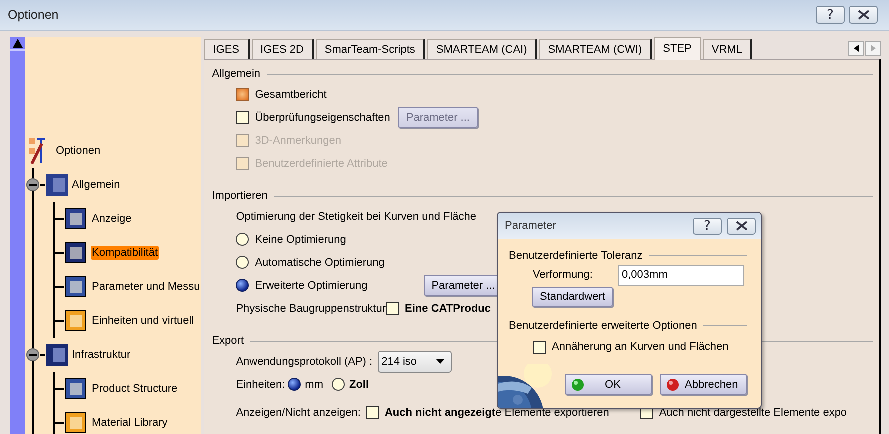 The height and width of the screenshot is (434, 889). What do you see at coordinates (135, 389) in the screenshot?
I see `tree-item: Product Structure` at bounding box center [135, 389].